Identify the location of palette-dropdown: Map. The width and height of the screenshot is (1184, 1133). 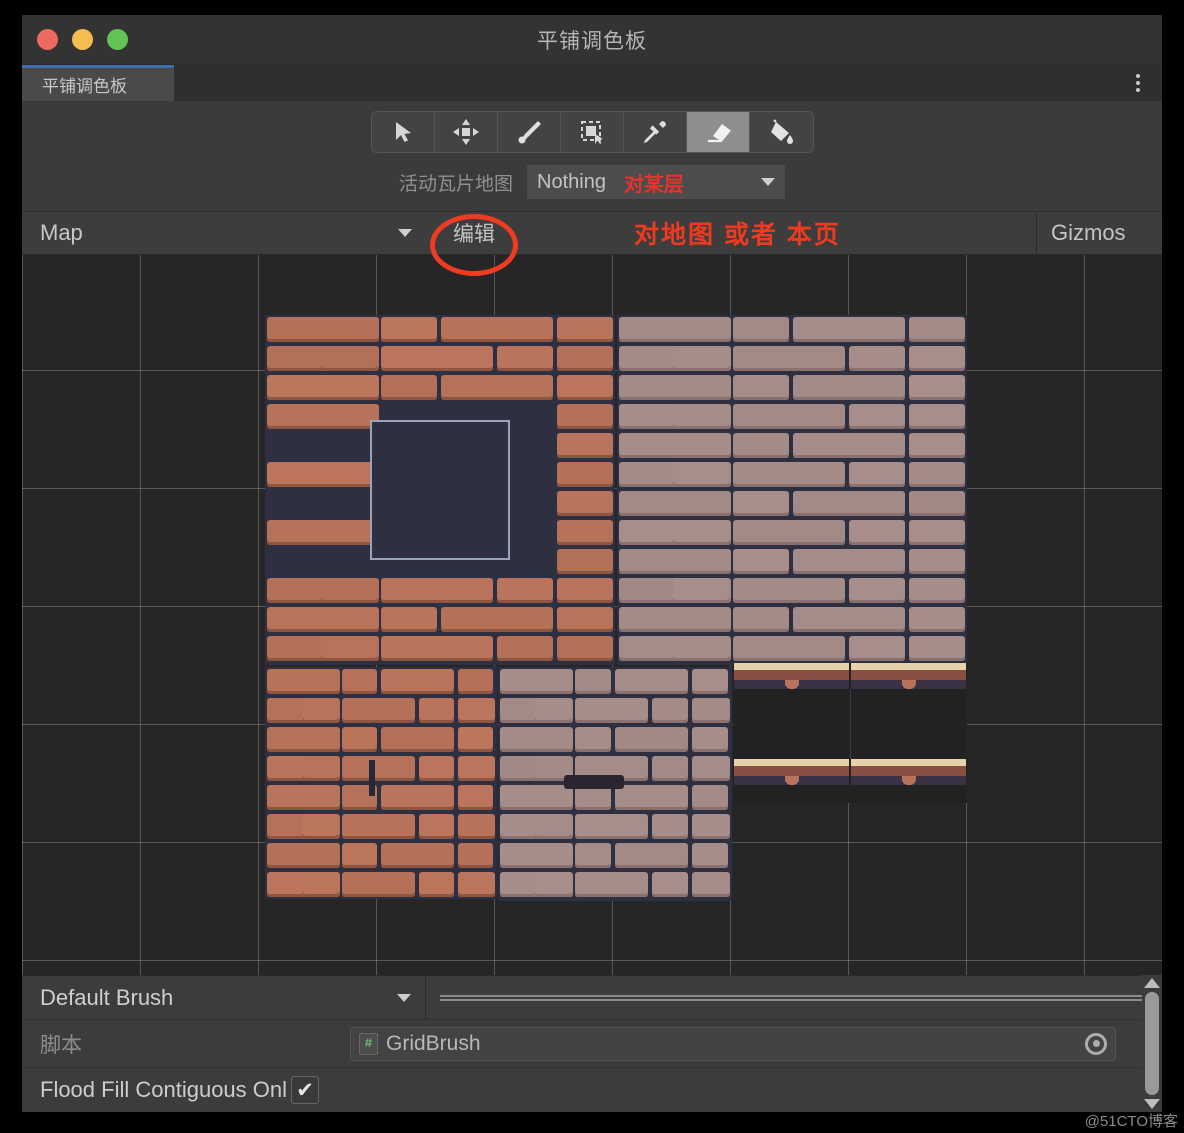
(224, 233).